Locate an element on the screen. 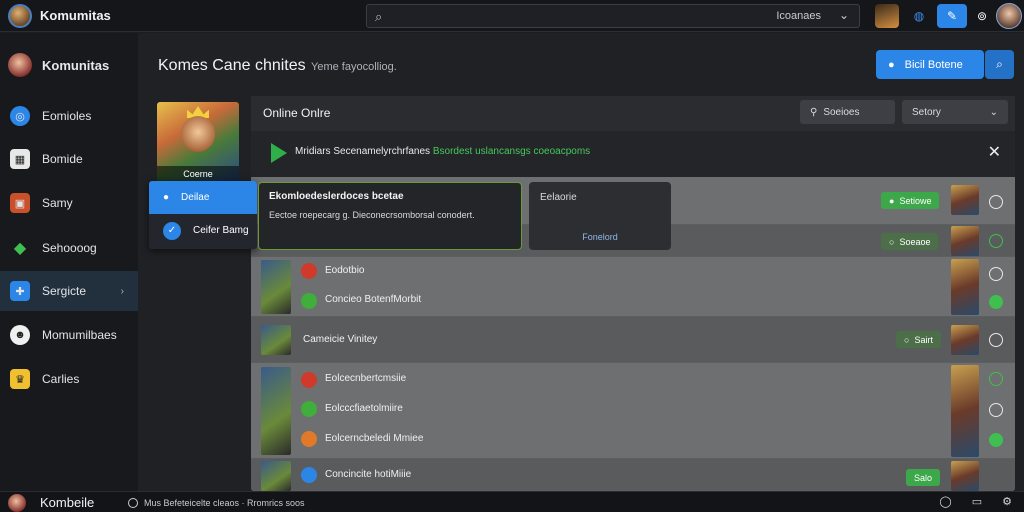  badge-label: Salo is located at coordinates (923, 477).